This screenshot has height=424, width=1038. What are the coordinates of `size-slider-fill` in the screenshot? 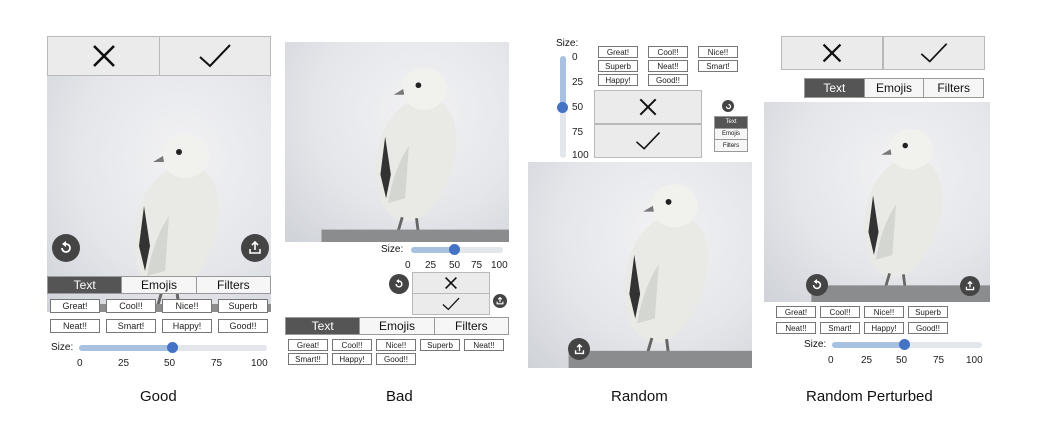 It's located at (869, 345).